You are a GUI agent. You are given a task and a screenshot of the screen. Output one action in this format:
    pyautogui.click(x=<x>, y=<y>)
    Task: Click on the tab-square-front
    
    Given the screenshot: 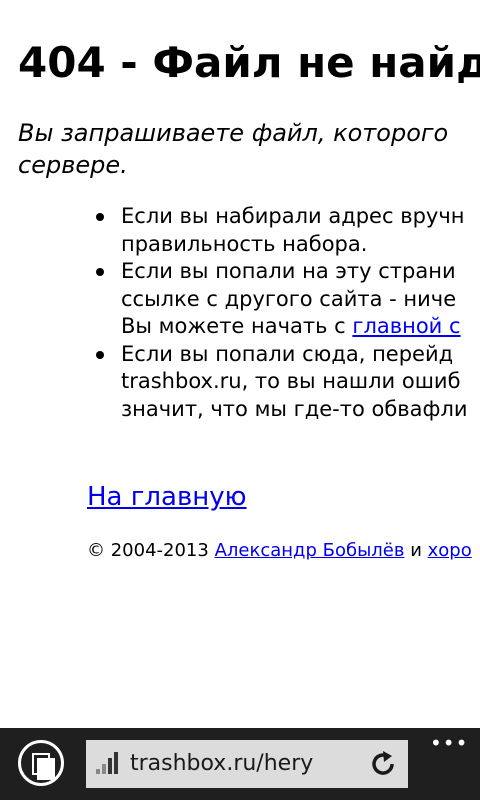 What is the action you would take?
    pyautogui.click(x=46, y=769)
    